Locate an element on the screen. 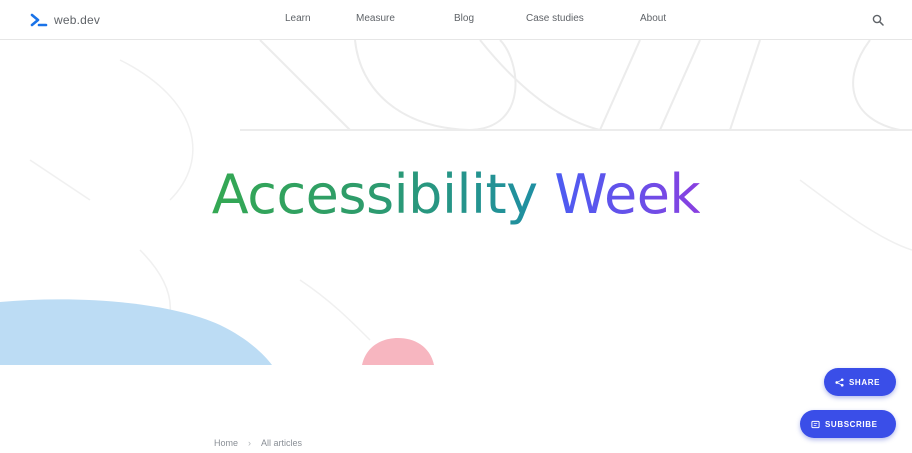  hero-title: Accessibility Week is located at coordinates (456, 195).